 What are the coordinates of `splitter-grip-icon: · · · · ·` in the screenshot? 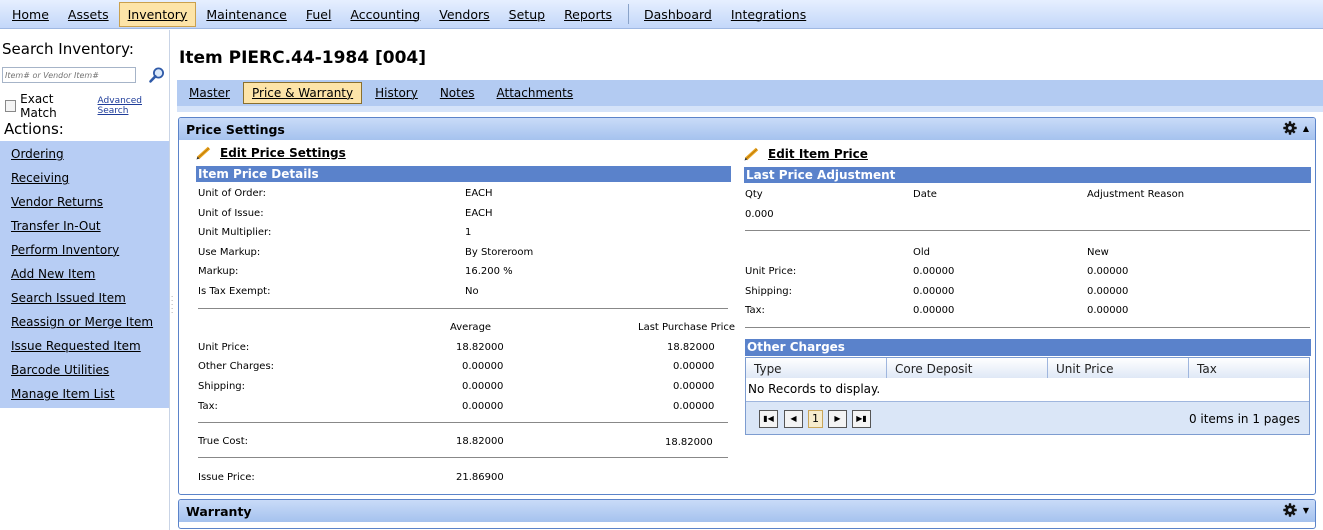 It's located at (172, 305).